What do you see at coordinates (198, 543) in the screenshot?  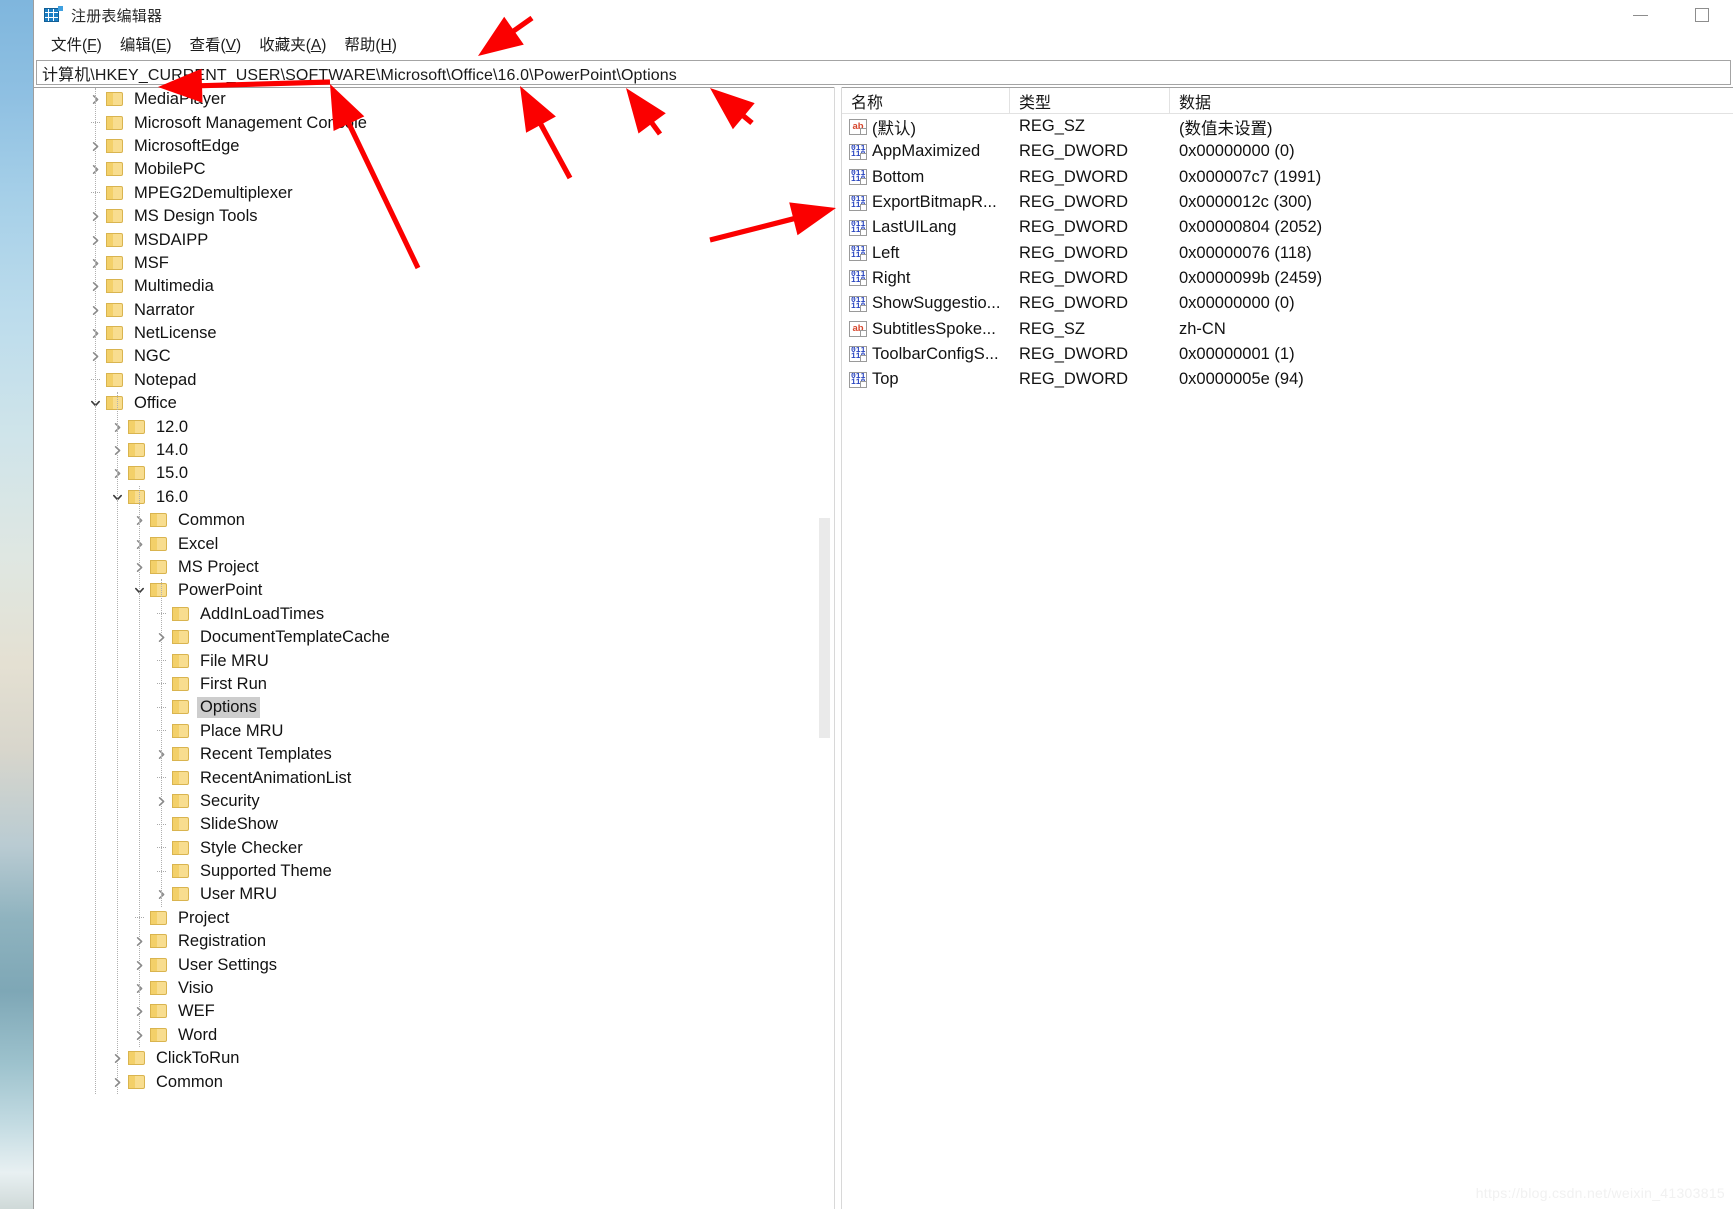 I see `tree-node-label: Excel` at bounding box center [198, 543].